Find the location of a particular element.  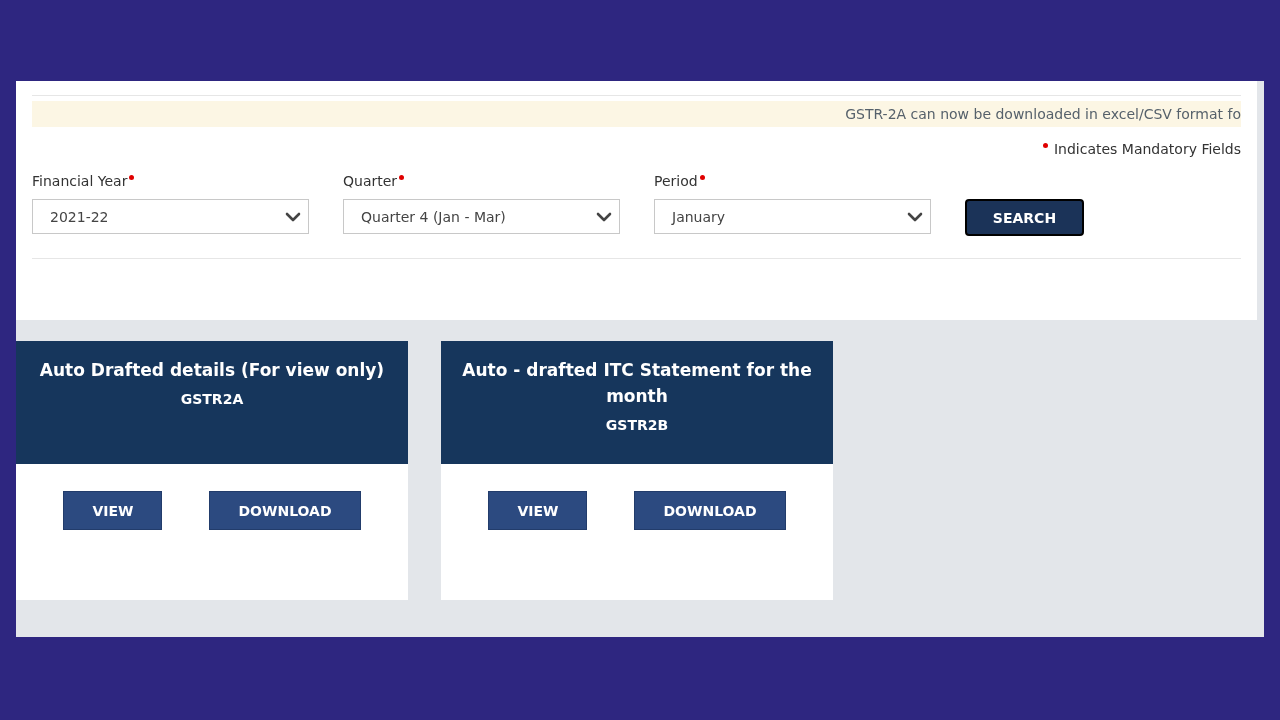

dropdown-field: January is located at coordinates (792, 216).